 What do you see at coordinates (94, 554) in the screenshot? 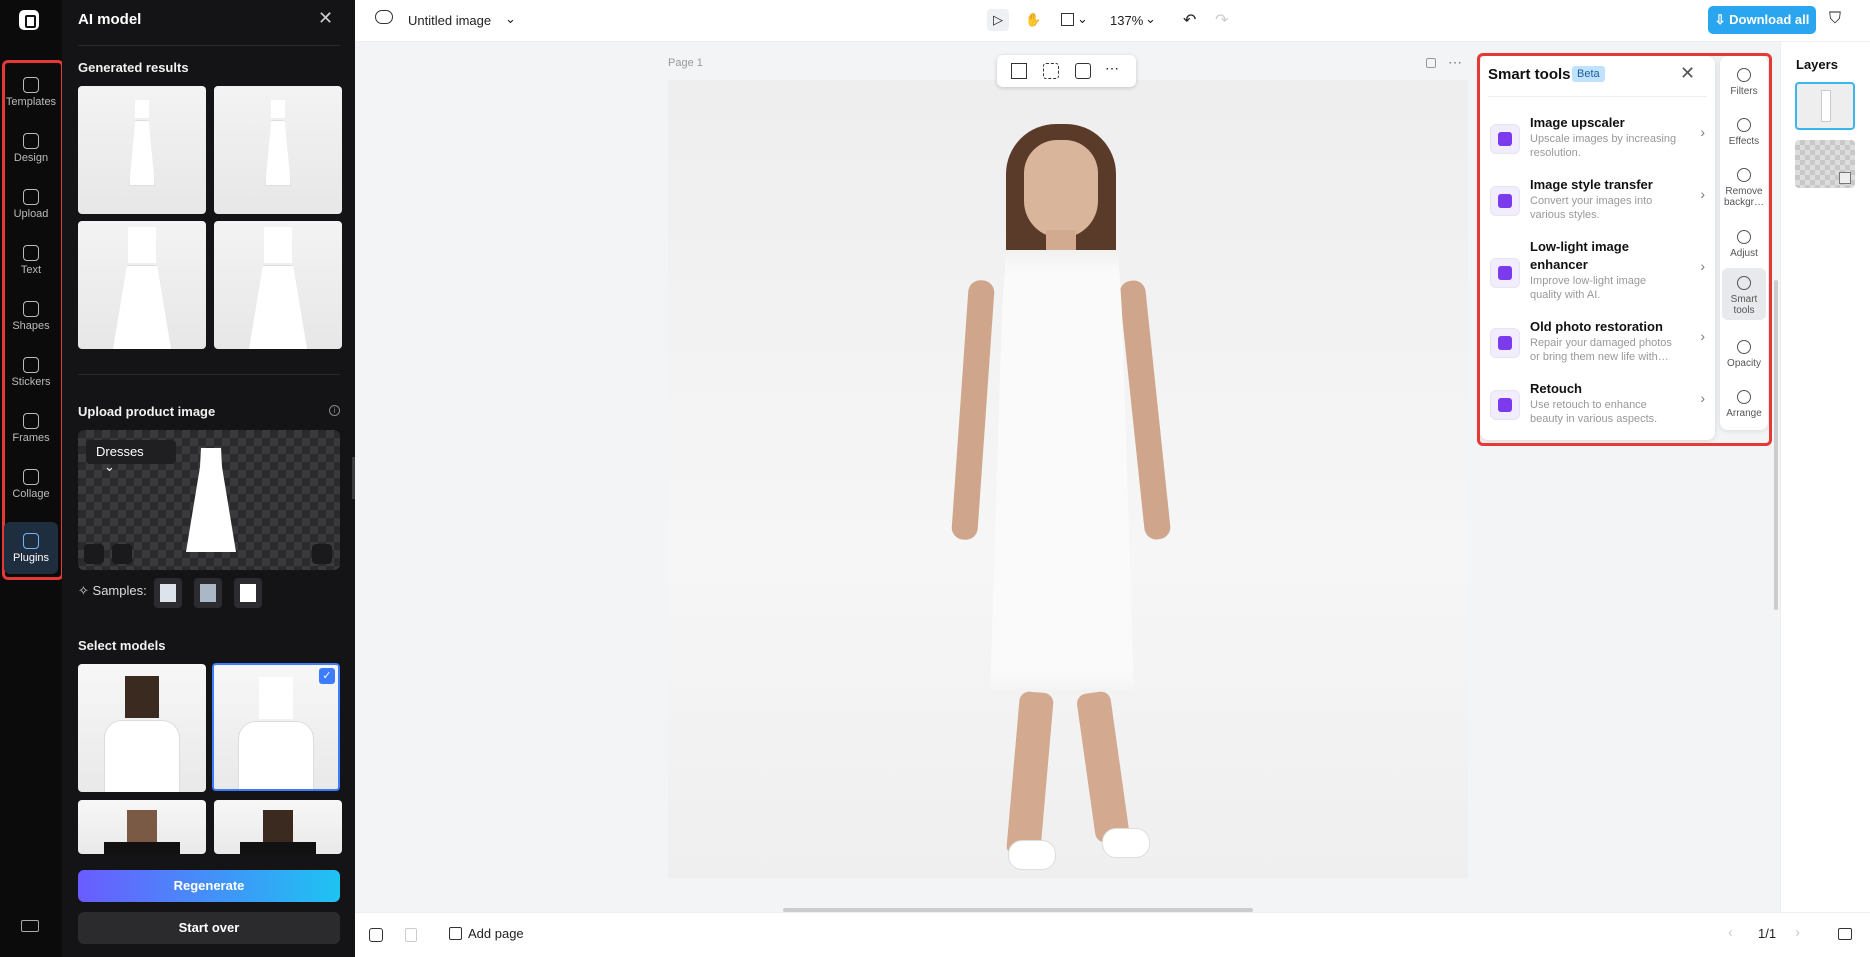
I see `replace-image-icon` at bounding box center [94, 554].